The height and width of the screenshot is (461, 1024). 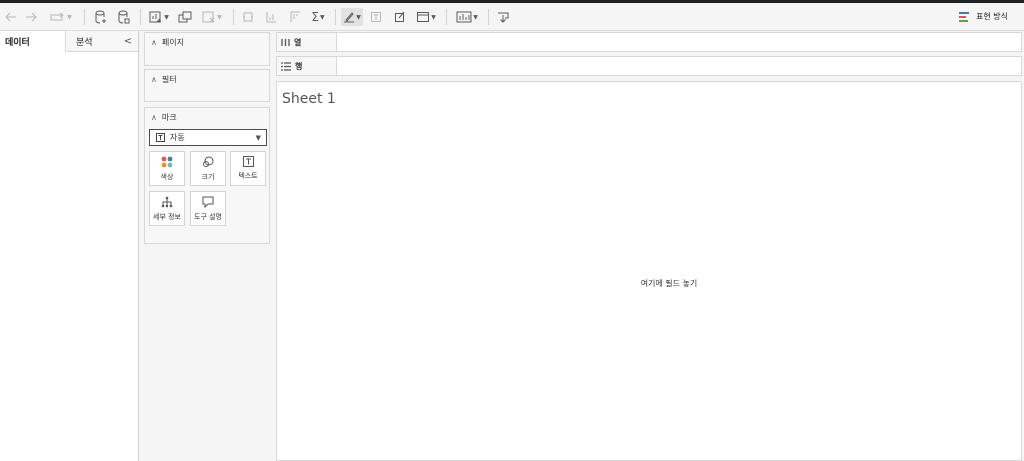 What do you see at coordinates (376, 17) in the screenshot?
I see `labels-icon` at bounding box center [376, 17].